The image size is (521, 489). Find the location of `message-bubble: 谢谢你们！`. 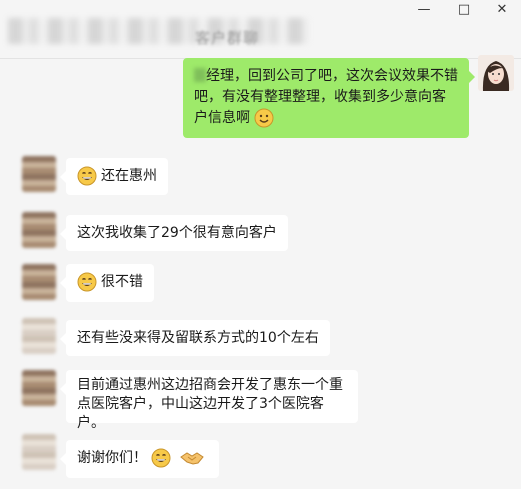

message-bubble: 谢谢你们！ is located at coordinates (139, 459).